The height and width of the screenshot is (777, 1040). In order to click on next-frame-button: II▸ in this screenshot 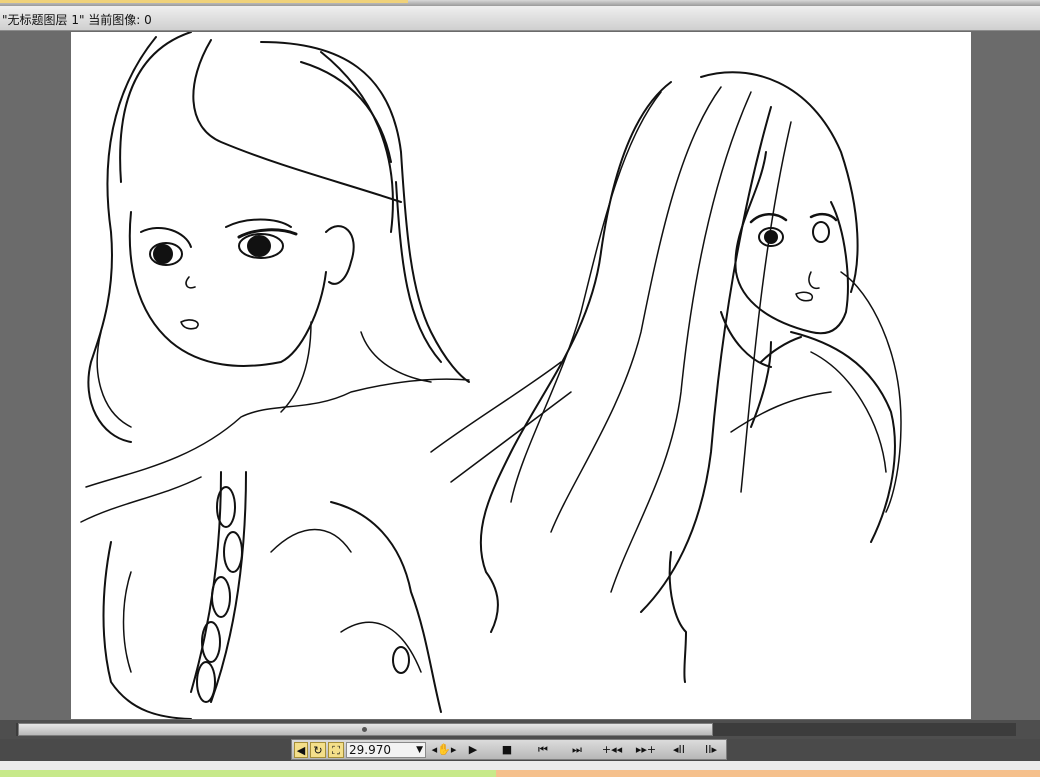, I will do `click(711, 750)`.